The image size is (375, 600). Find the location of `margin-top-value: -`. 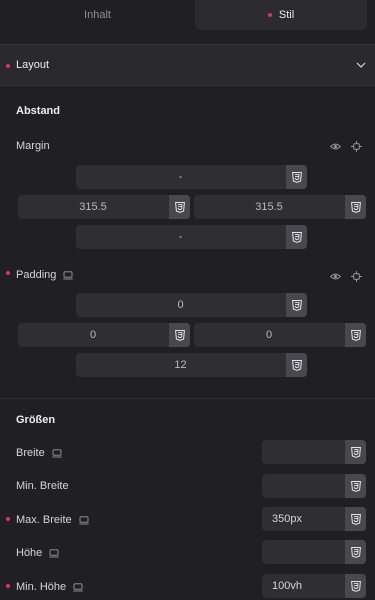

margin-top-value: - is located at coordinates (180, 177).